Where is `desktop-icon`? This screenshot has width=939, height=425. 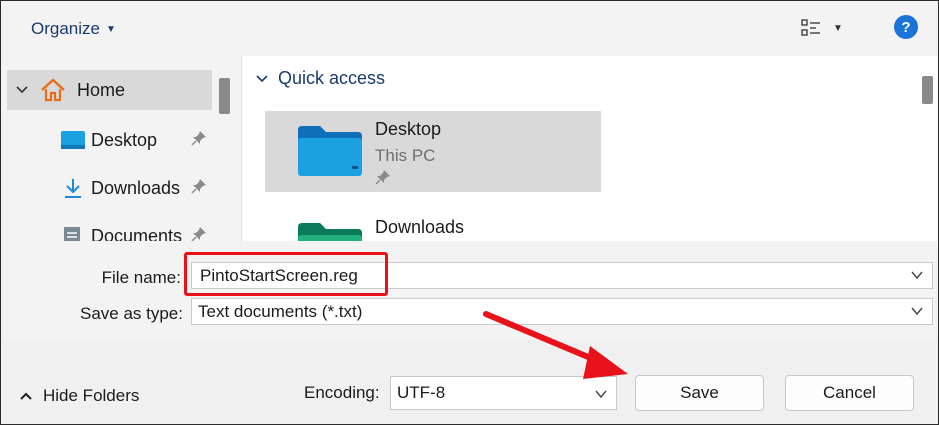 desktop-icon is located at coordinates (73, 140).